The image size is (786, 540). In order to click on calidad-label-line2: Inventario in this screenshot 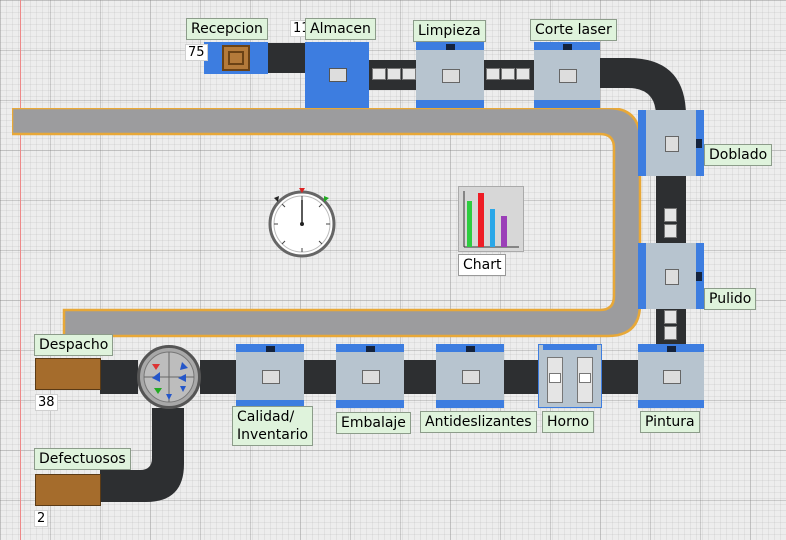, I will do `click(273, 435)`.